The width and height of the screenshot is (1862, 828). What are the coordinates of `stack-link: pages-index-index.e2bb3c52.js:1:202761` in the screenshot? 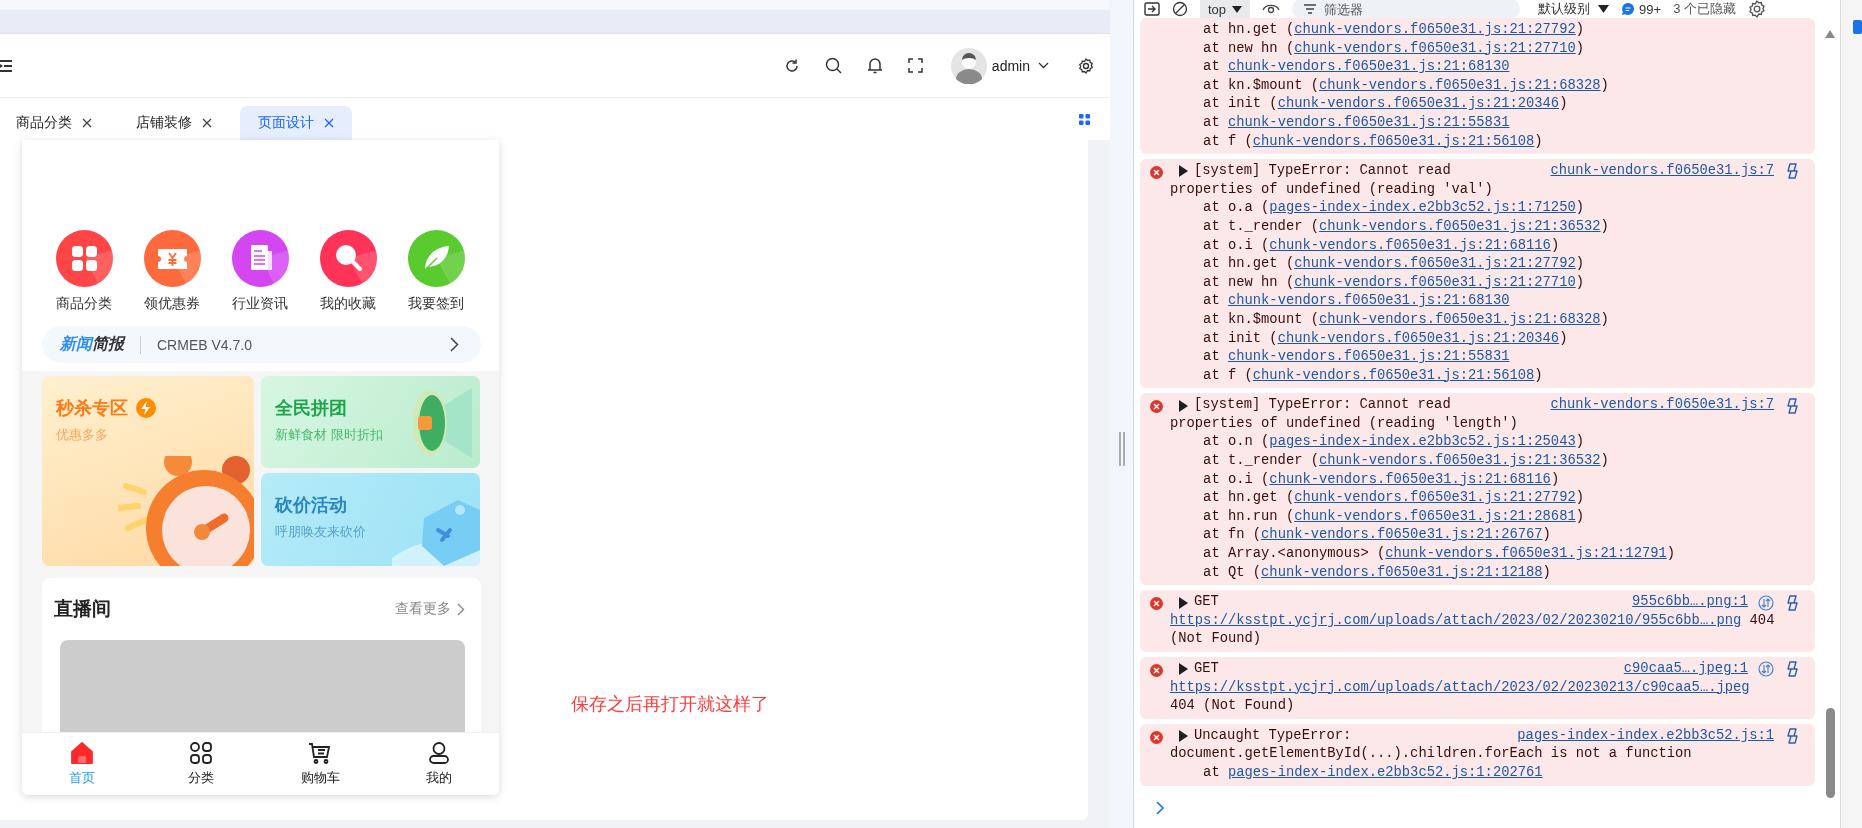 It's located at (1385, 772).